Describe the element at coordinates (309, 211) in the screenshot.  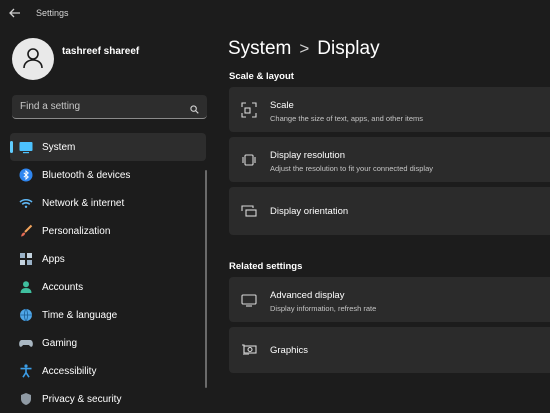
I see `card-title: Display orientation` at that location.